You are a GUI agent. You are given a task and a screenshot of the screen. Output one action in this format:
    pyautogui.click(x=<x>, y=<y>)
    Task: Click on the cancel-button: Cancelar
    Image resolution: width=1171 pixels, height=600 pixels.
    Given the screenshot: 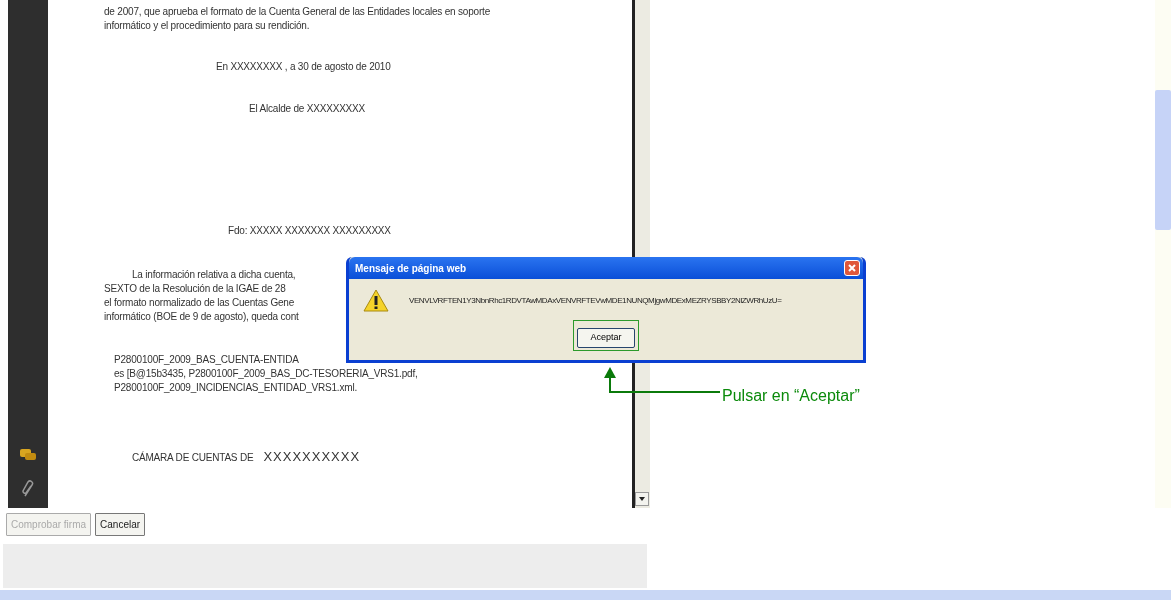 What is the action you would take?
    pyautogui.click(x=120, y=524)
    